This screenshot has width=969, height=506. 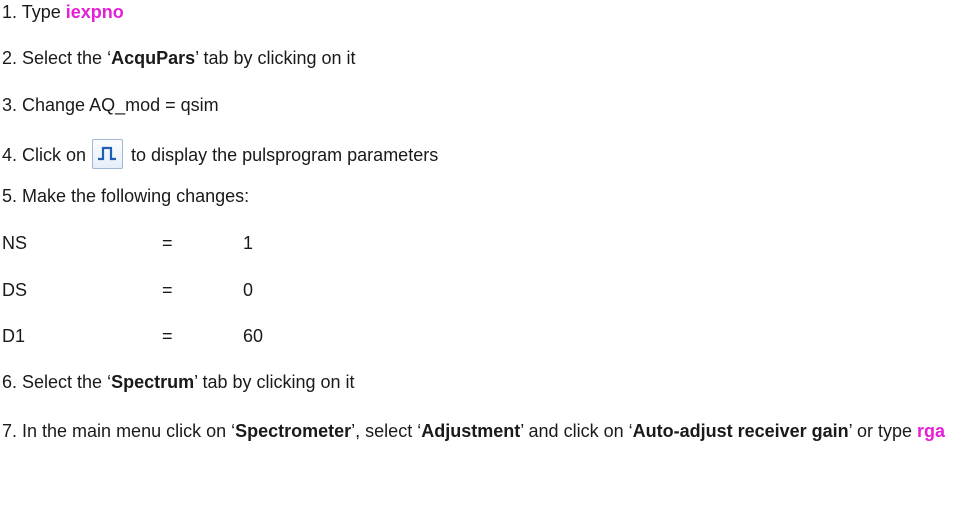 I want to click on step-2-prefix: 2. Select the ‘, so click(x=57, y=58).